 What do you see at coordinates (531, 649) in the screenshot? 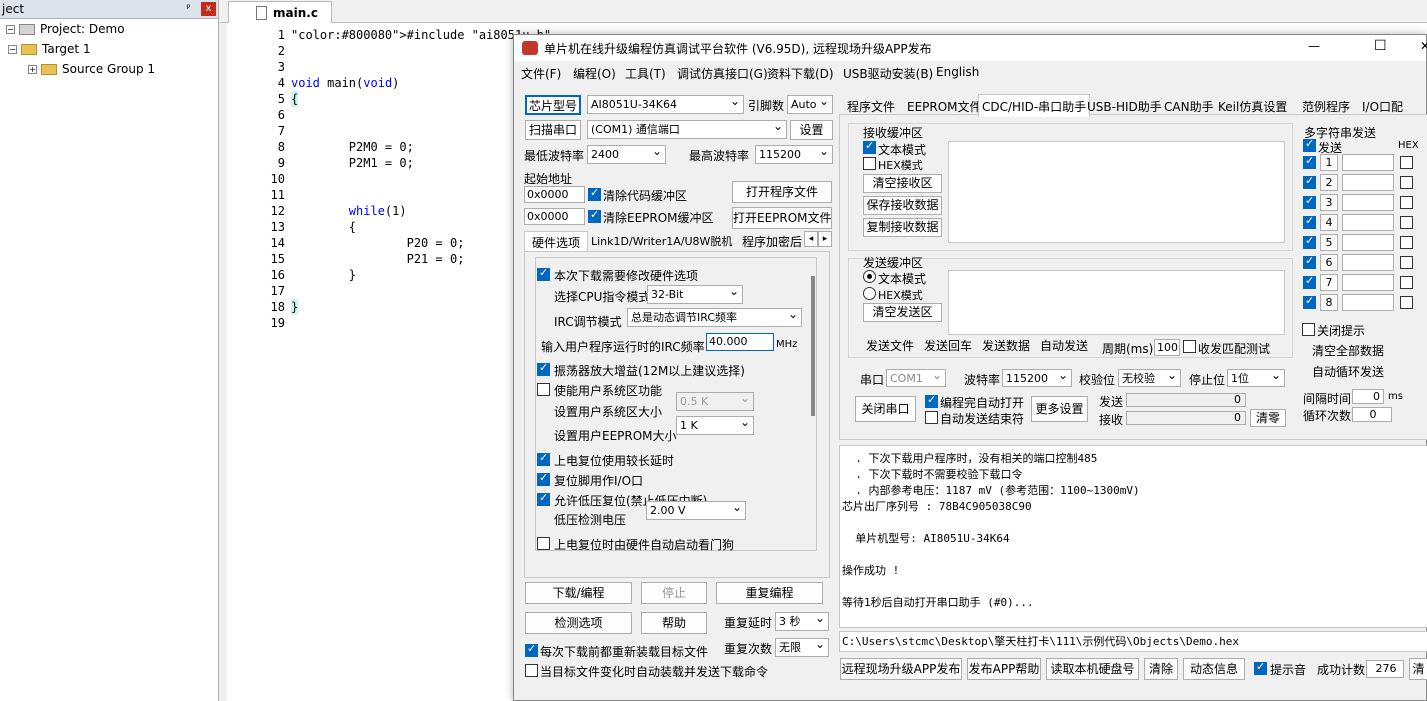
I see `reload-checkbox` at bounding box center [531, 649].